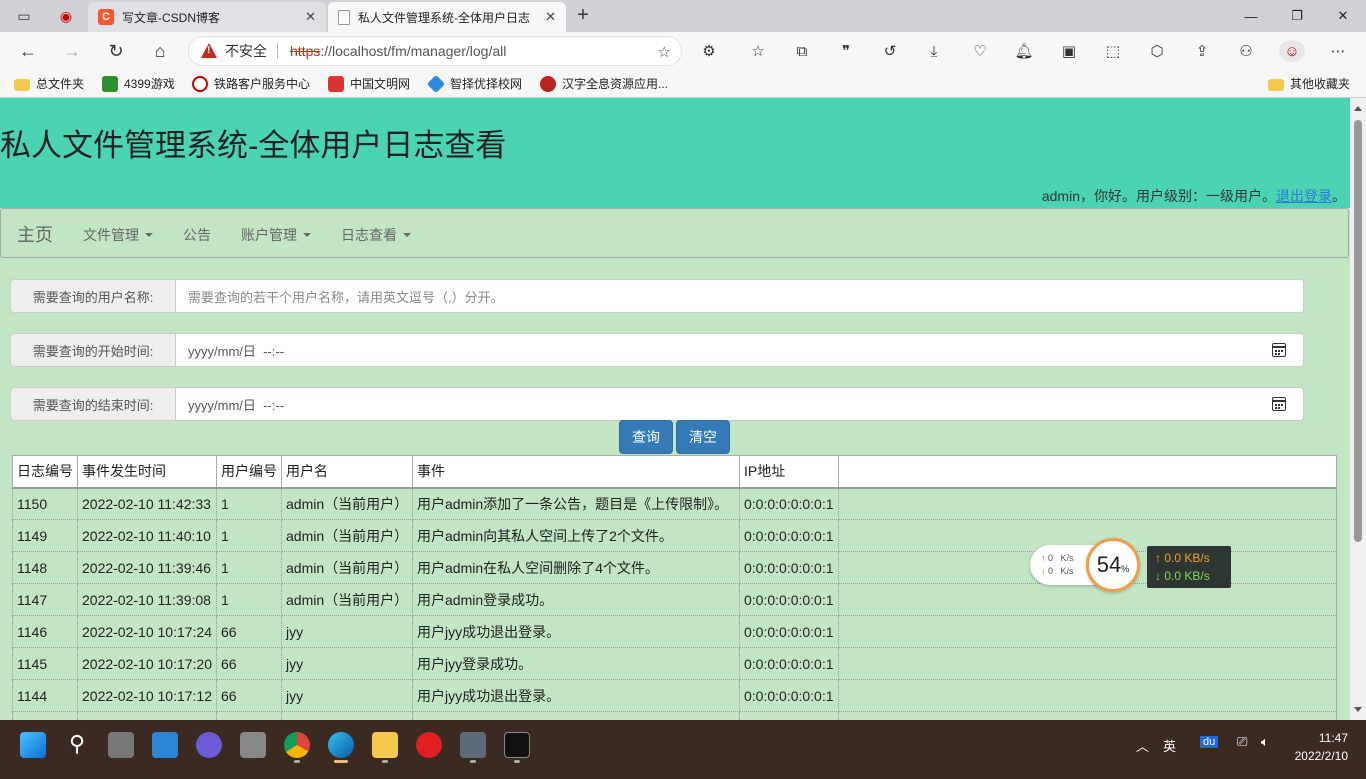 The width and height of the screenshot is (1366, 779). Describe the element at coordinates (376, 235) in the screenshot. I see `nav-log-view: 日志查看` at that location.